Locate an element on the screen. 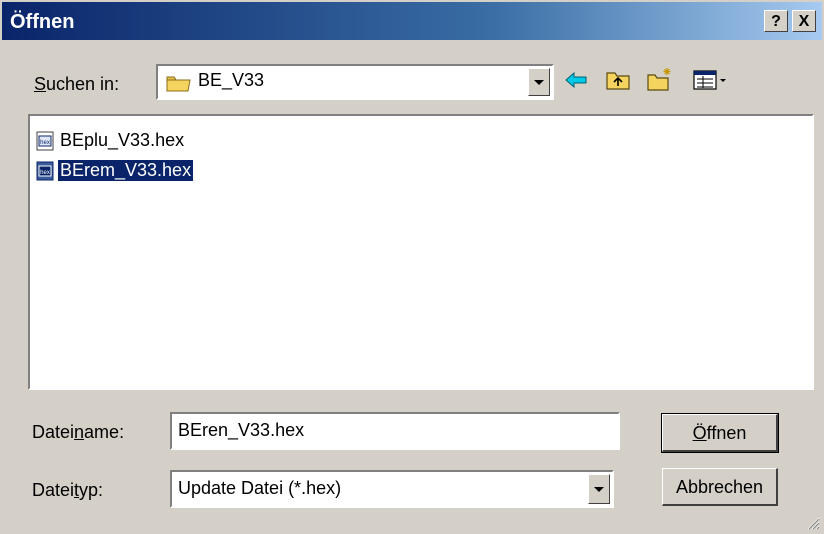 This screenshot has height=534, width=824. close-button: X is located at coordinates (804, 21).